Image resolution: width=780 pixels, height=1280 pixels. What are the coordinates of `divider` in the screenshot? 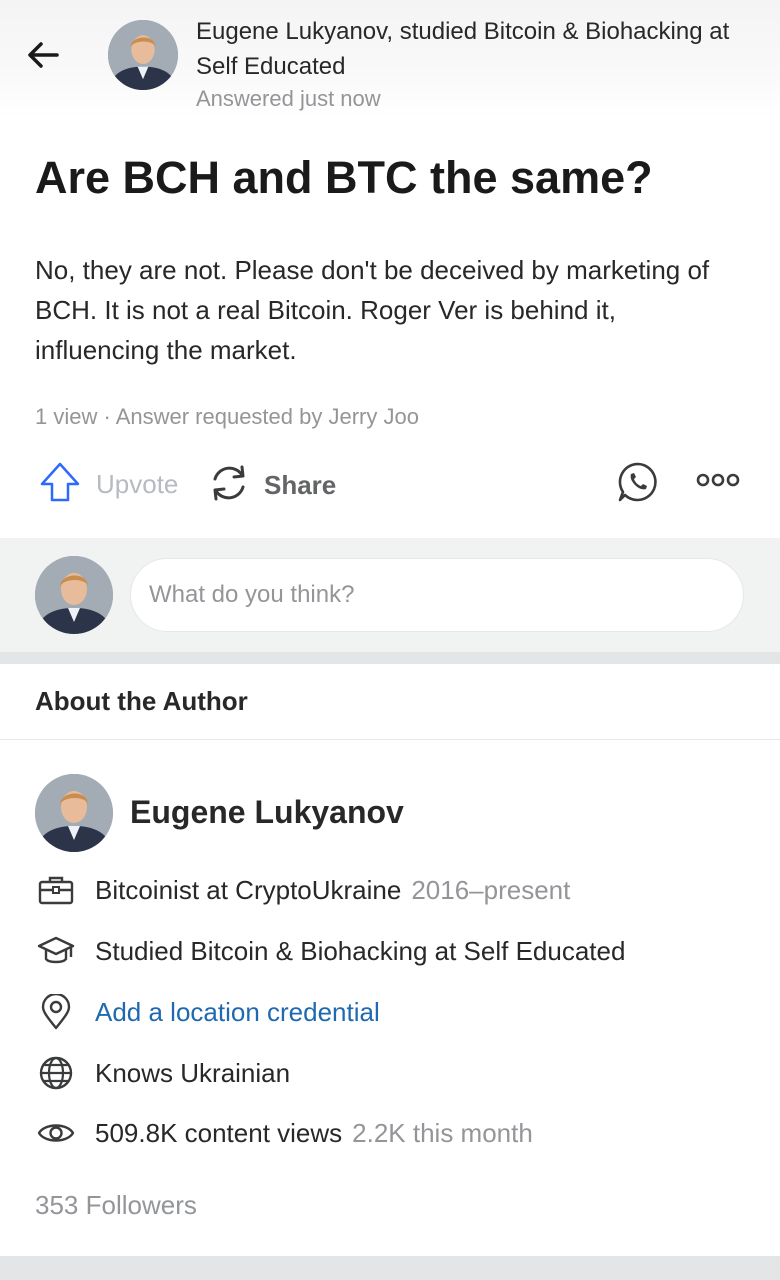 It's located at (390, 739).